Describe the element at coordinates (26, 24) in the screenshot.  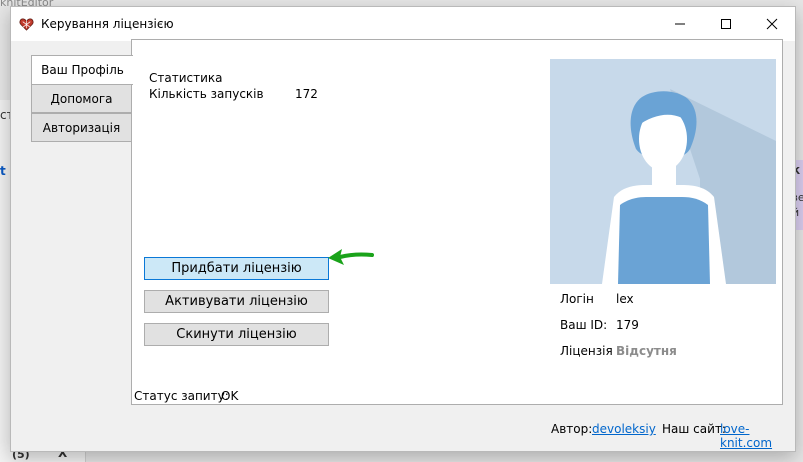
I see `heart-yarn-icon` at that location.